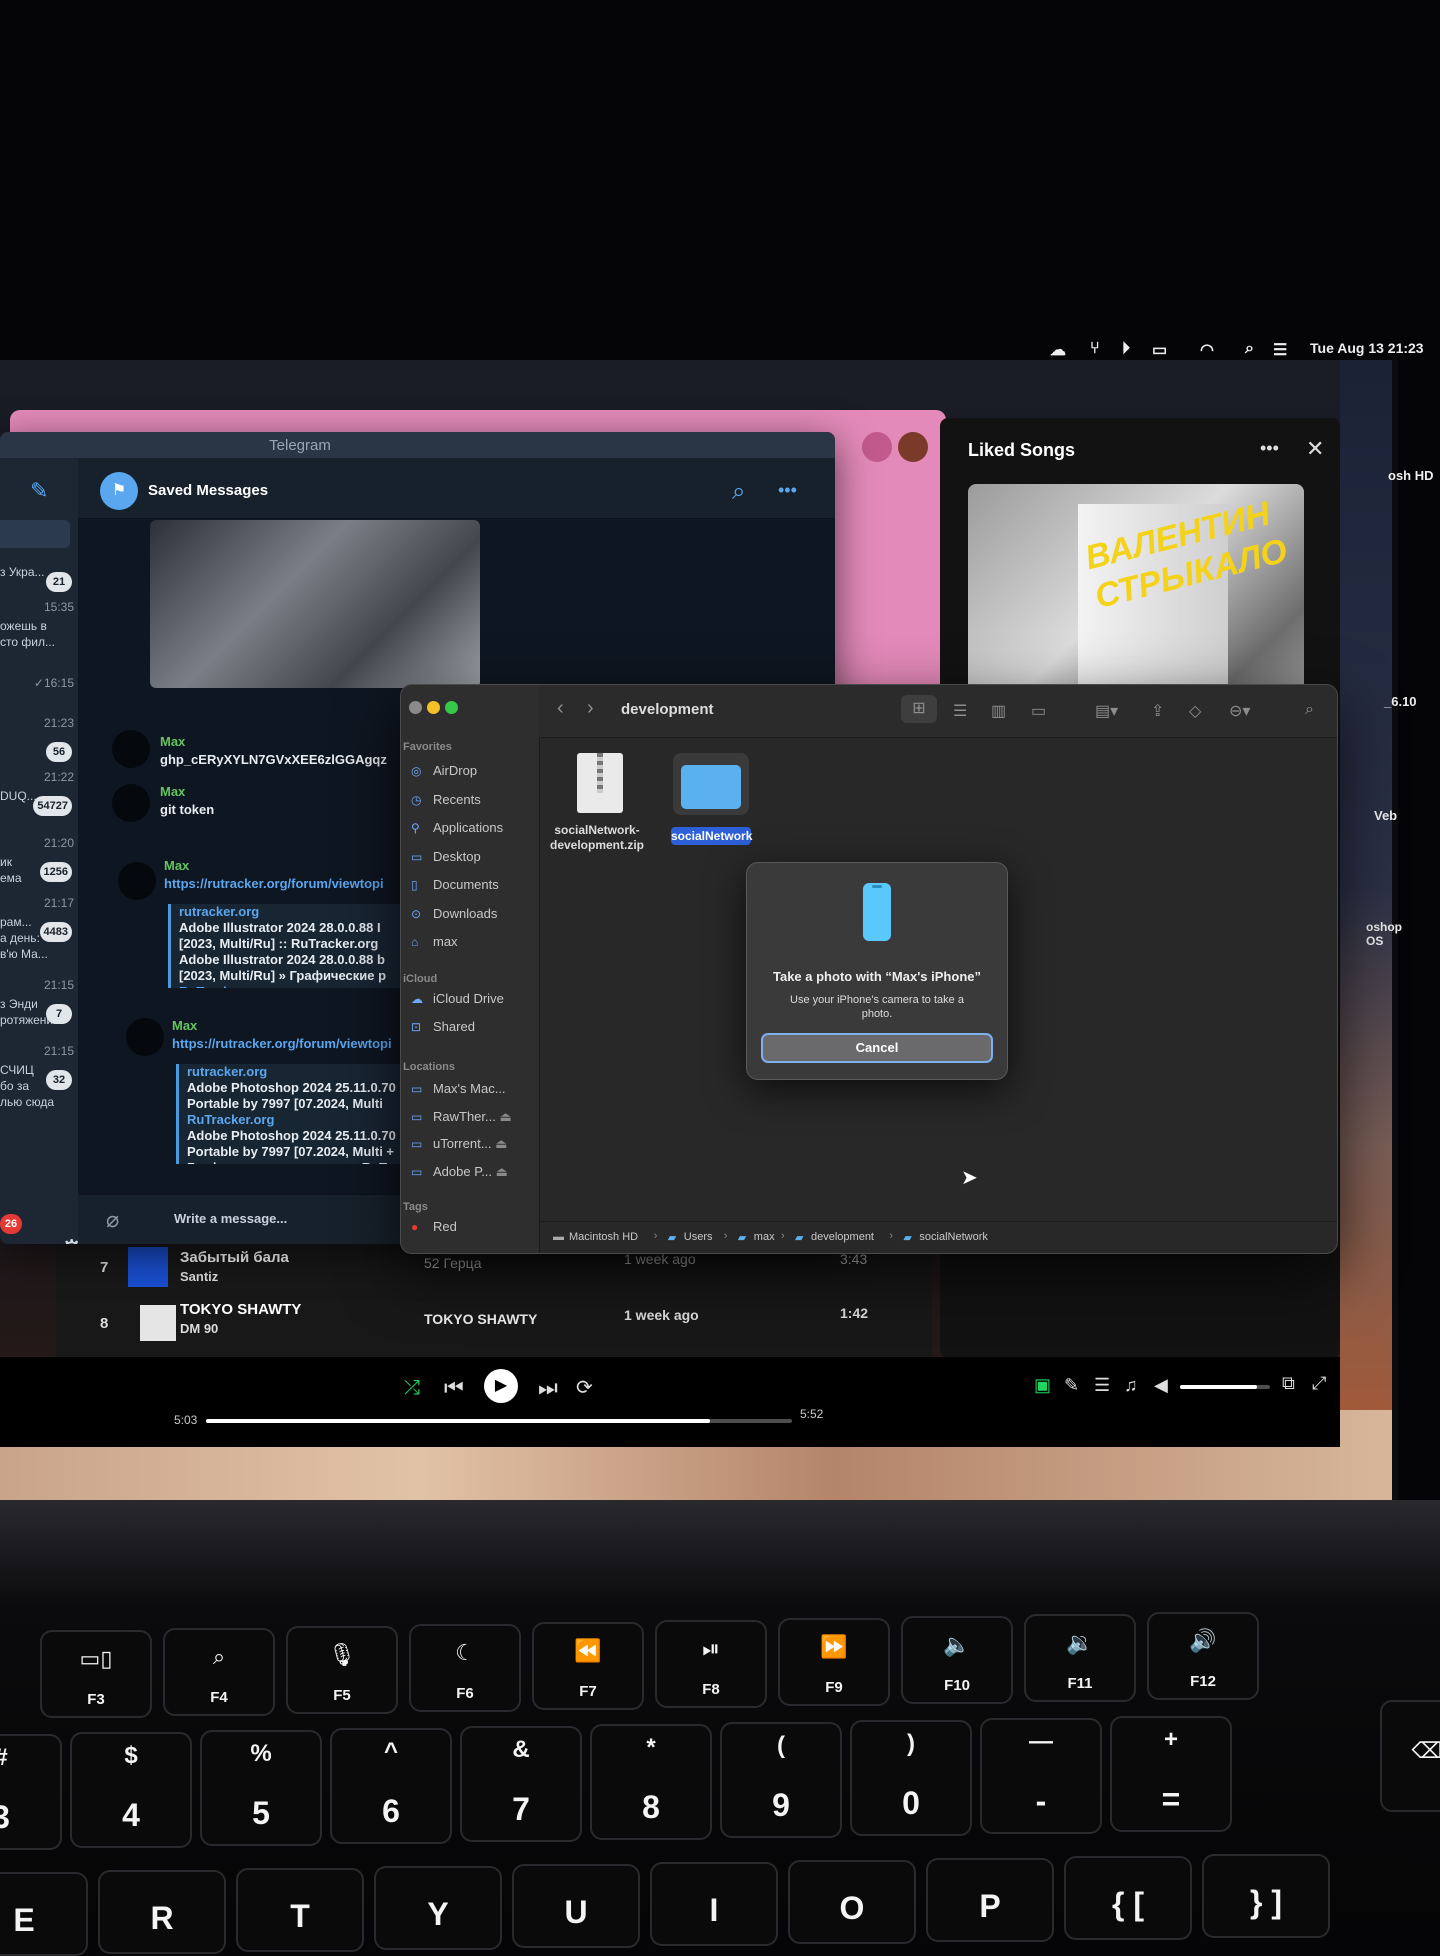 The image size is (1440, 1956). Describe the element at coordinates (131, 1790) in the screenshot. I see `key-4: $4` at that location.